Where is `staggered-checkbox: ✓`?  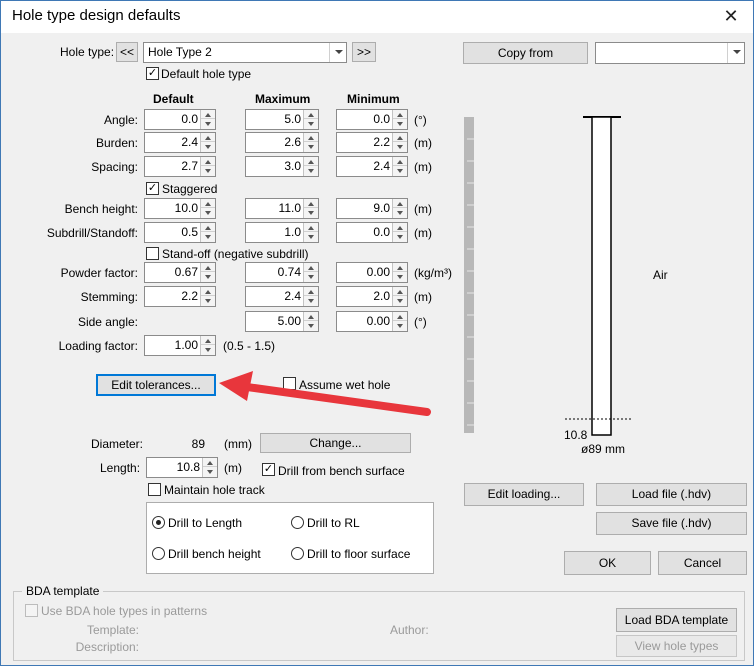 staggered-checkbox: ✓ is located at coordinates (152, 188).